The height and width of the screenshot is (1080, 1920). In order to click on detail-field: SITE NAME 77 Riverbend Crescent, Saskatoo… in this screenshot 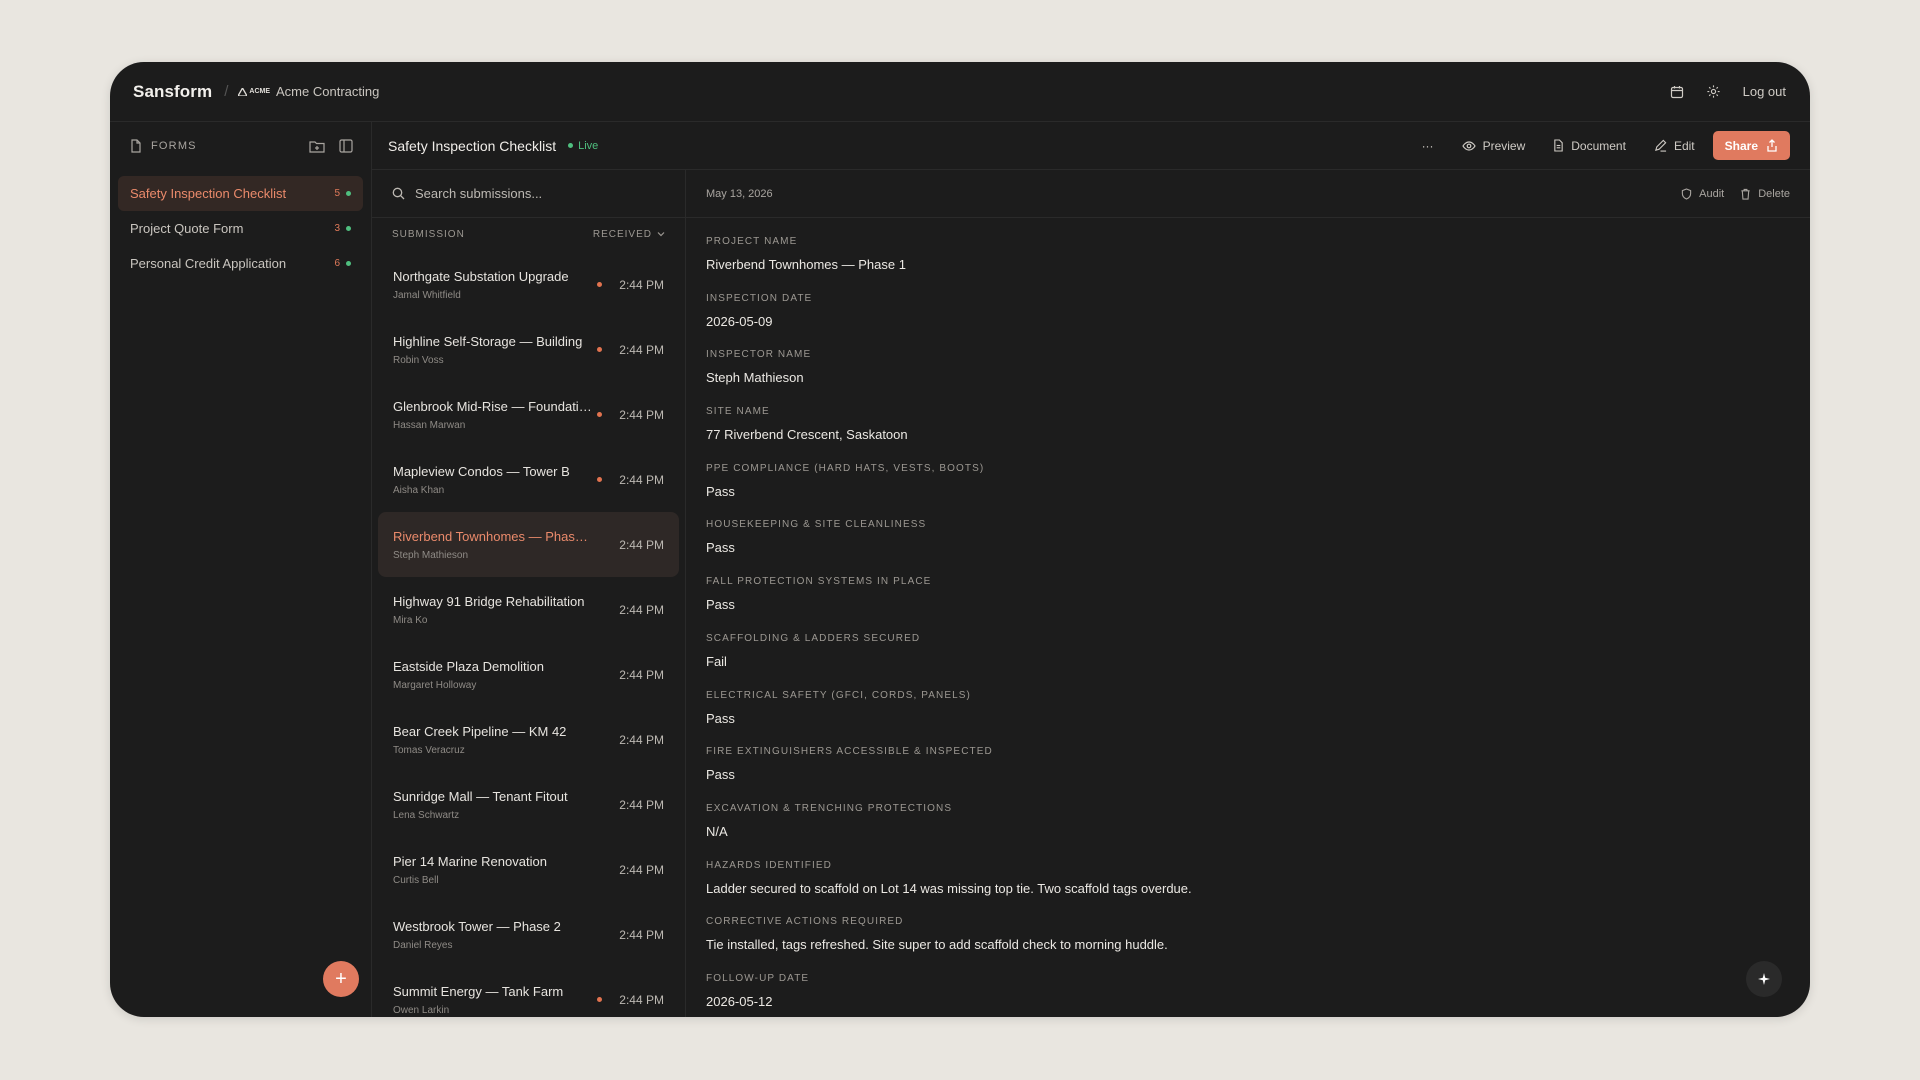, I will do `click(1248, 428)`.